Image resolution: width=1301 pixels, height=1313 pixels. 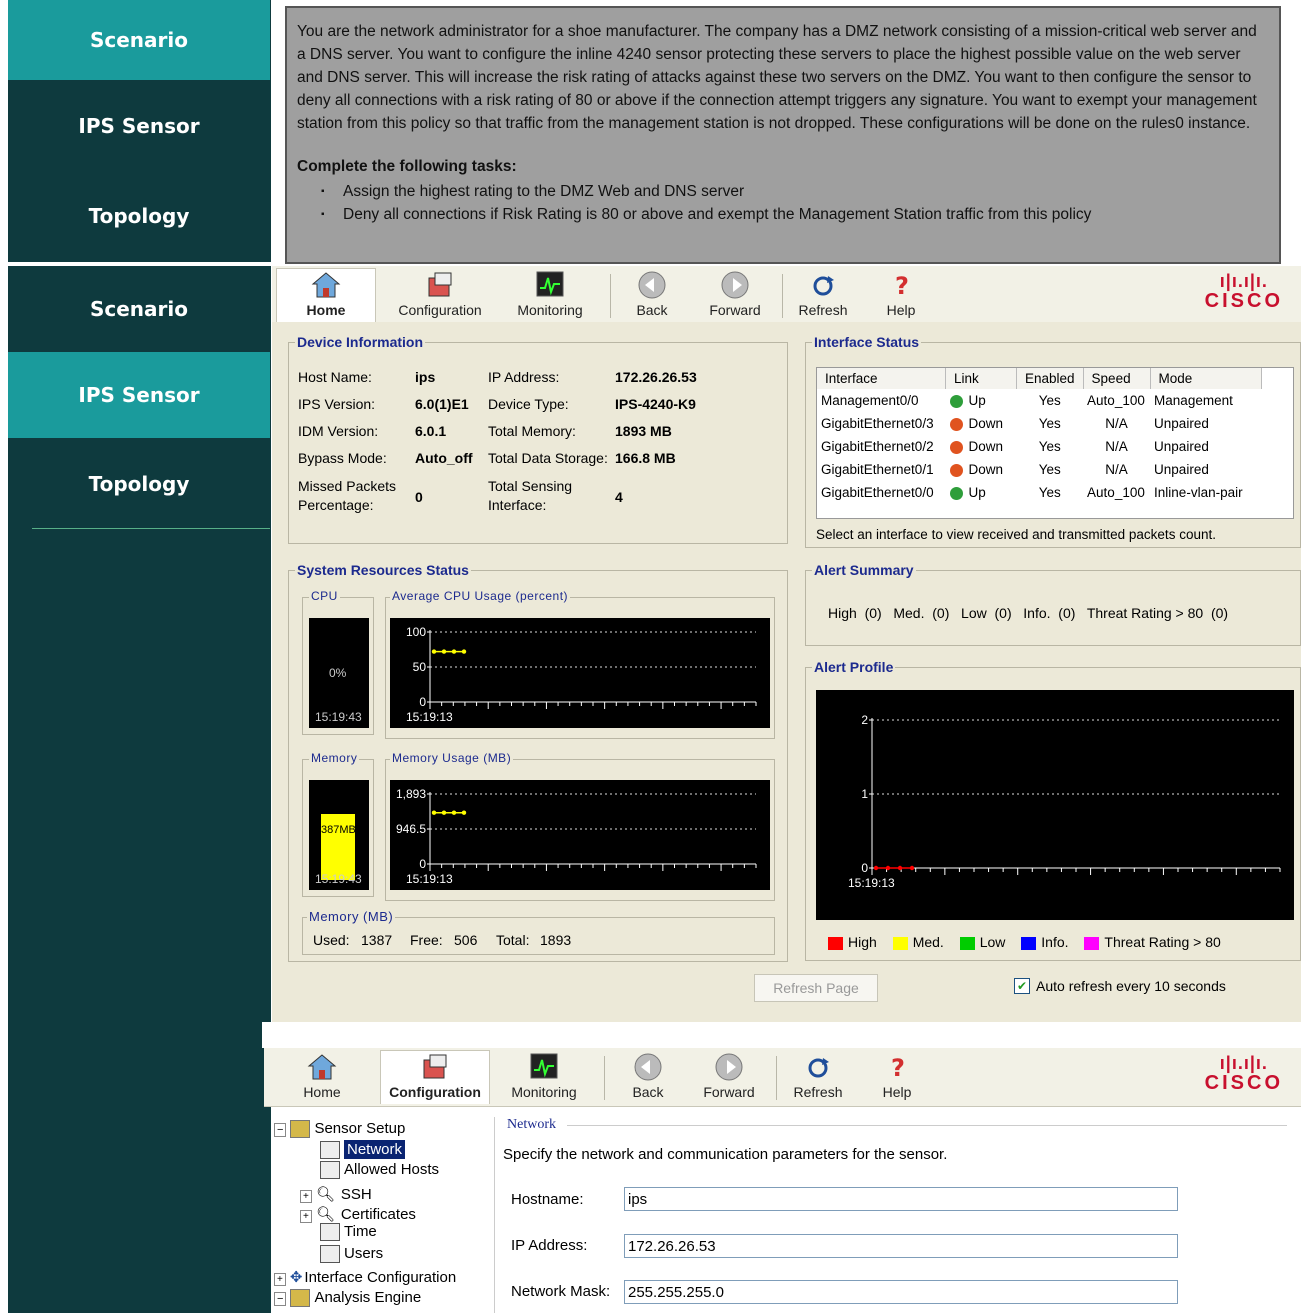 I want to click on back-label: Back, so click(x=652, y=310).